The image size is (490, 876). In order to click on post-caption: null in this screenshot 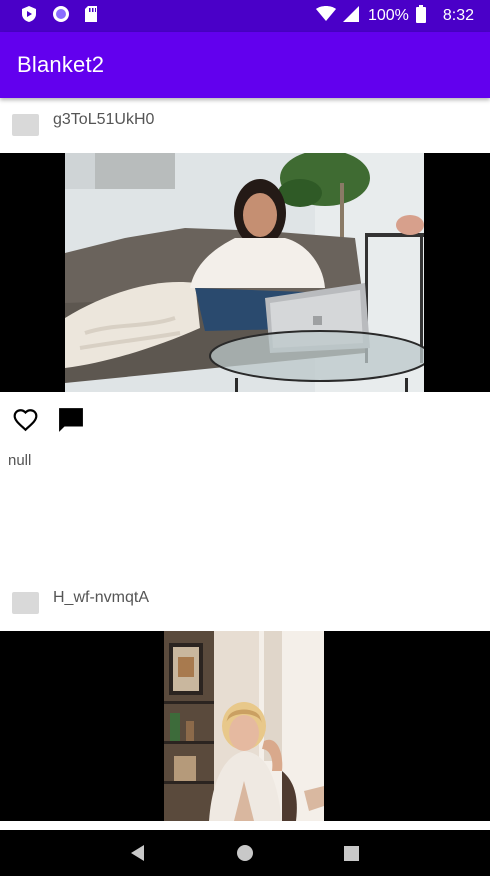, I will do `click(20, 460)`.